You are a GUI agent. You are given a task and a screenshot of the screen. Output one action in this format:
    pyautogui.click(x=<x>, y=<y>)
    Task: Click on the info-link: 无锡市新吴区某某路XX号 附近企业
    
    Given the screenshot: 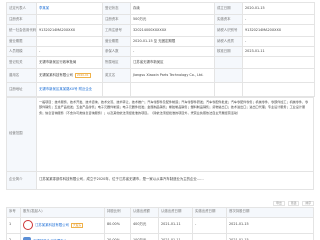 What is the action you would take?
    pyautogui.click(x=65, y=89)
    